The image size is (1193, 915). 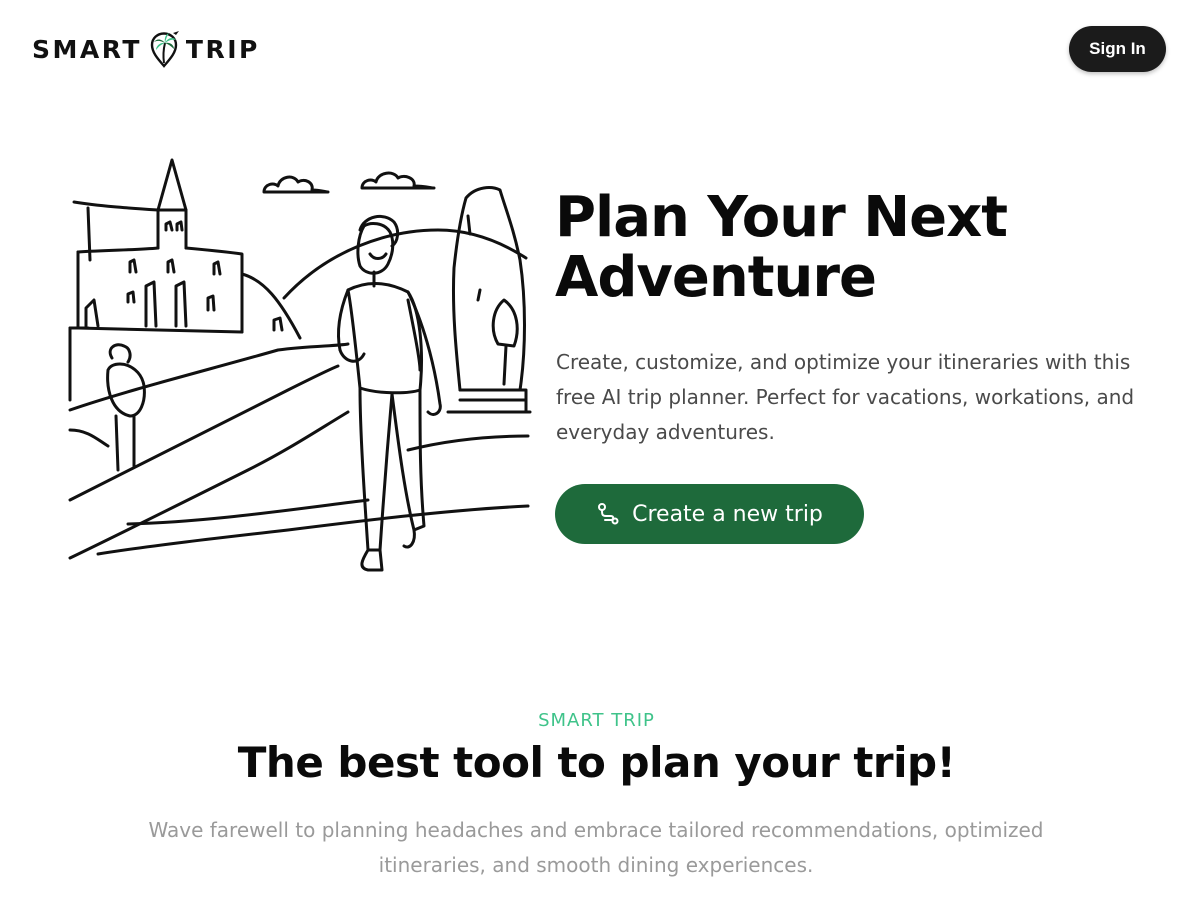 What do you see at coordinates (164, 49) in the screenshot?
I see `palm-tree-pin-icon` at bounding box center [164, 49].